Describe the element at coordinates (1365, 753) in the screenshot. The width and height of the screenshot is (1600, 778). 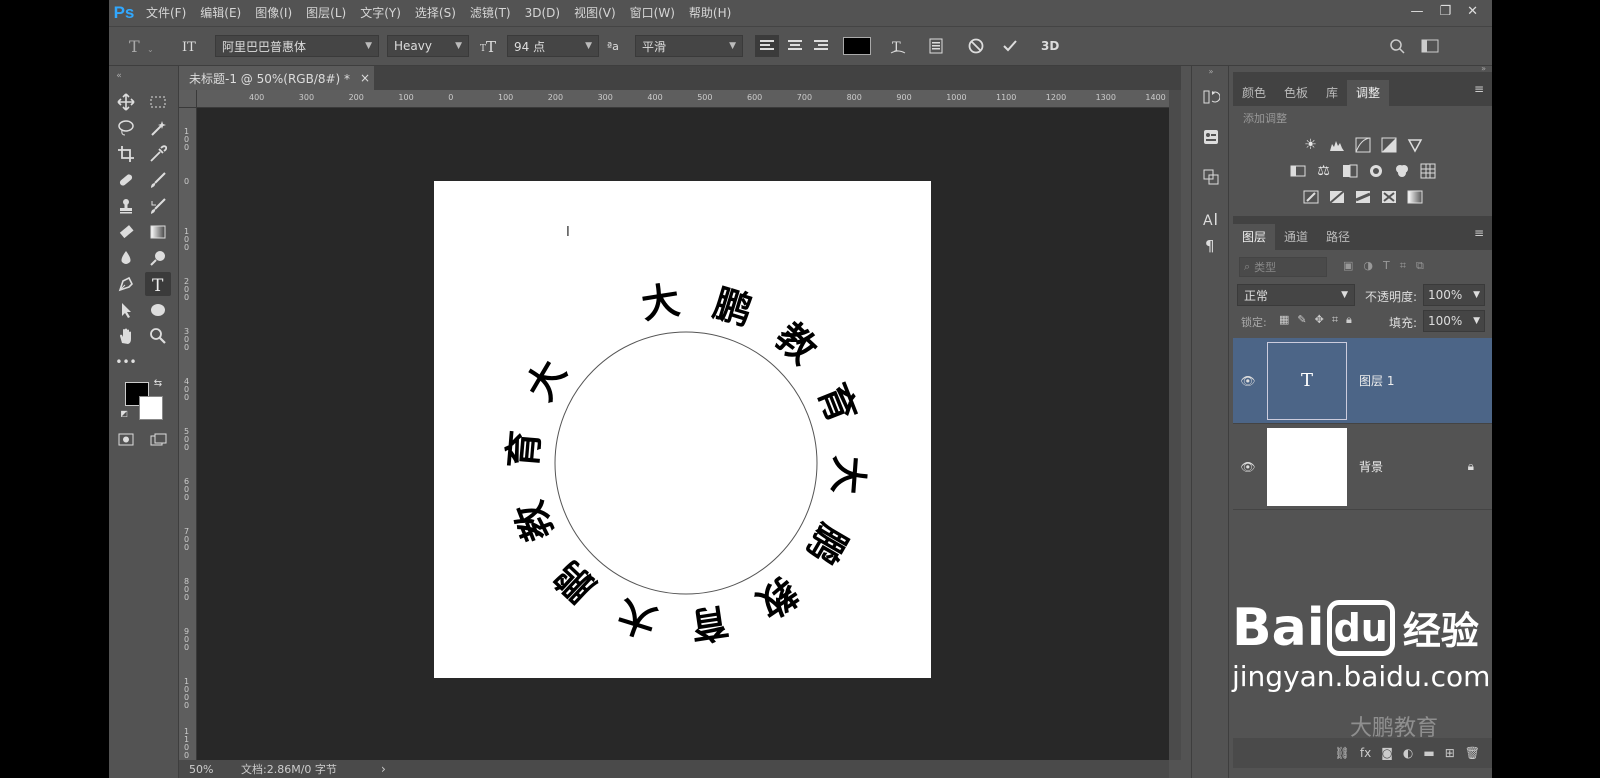
I see `fx-icon: fx` at that location.